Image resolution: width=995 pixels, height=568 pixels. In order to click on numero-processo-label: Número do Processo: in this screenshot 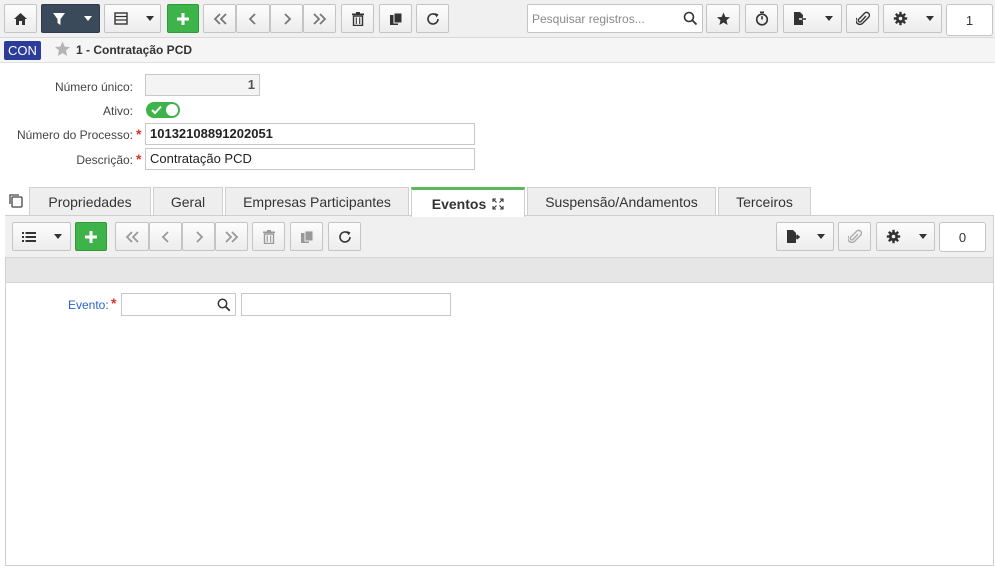, I will do `click(74, 135)`.